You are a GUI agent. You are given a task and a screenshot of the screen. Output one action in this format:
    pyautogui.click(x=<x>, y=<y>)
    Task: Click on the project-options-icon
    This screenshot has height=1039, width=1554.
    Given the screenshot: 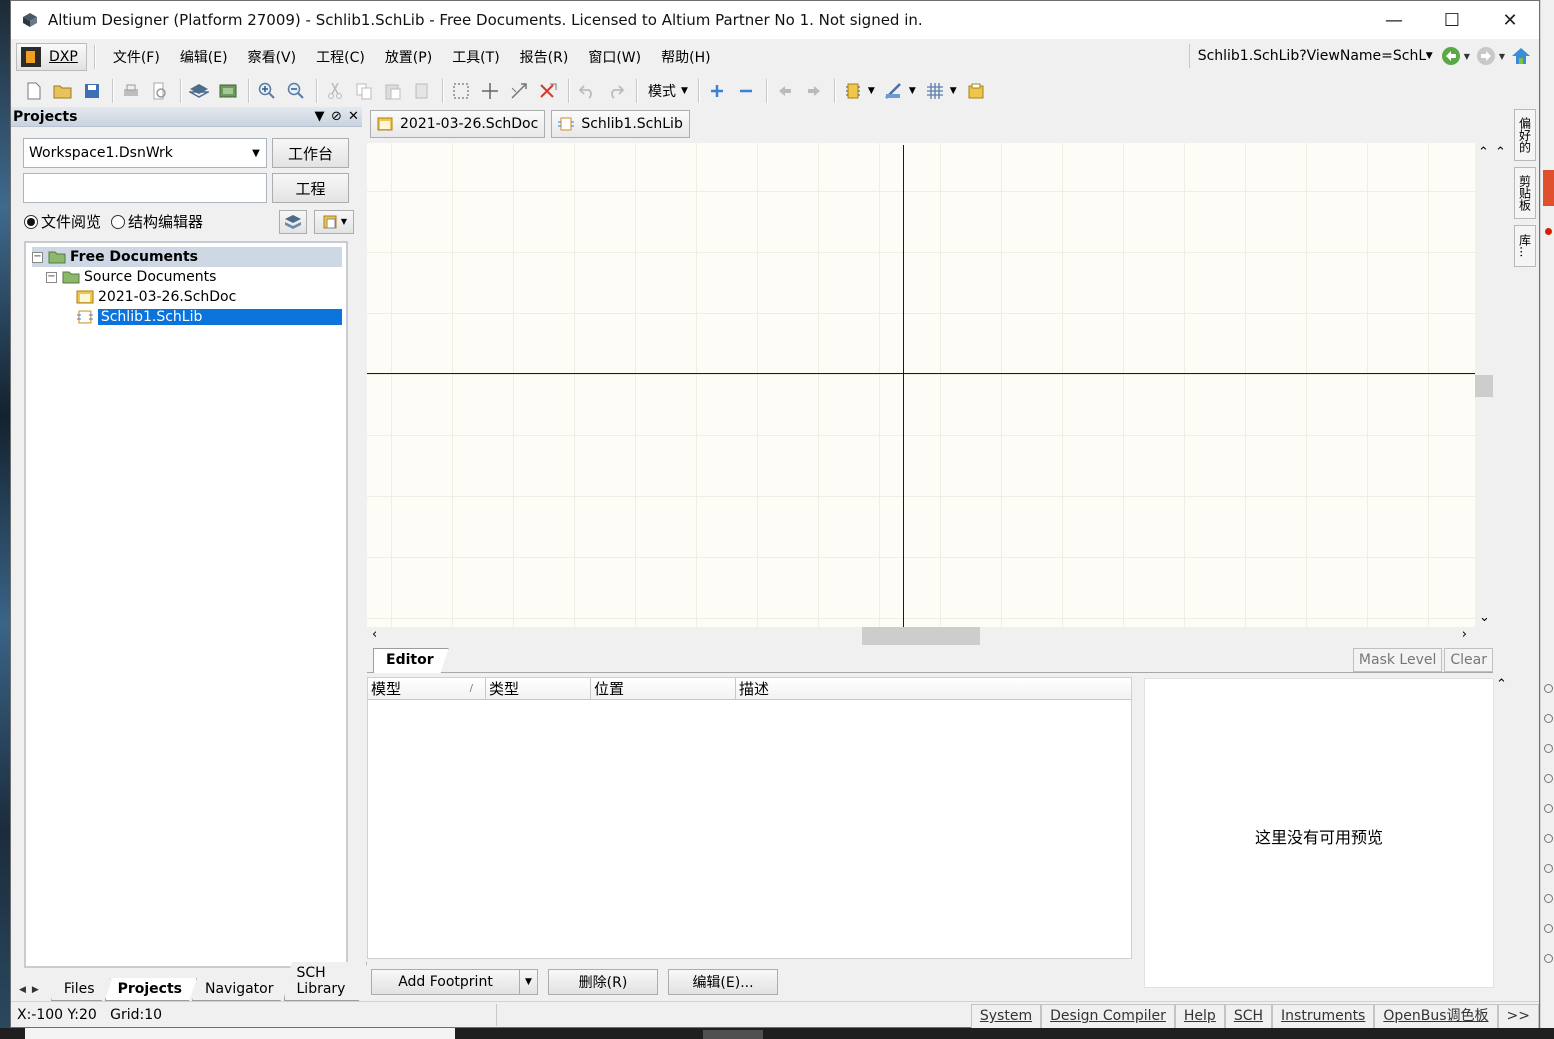 What is the action you would take?
    pyautogui.click(x=293, y=221)
    